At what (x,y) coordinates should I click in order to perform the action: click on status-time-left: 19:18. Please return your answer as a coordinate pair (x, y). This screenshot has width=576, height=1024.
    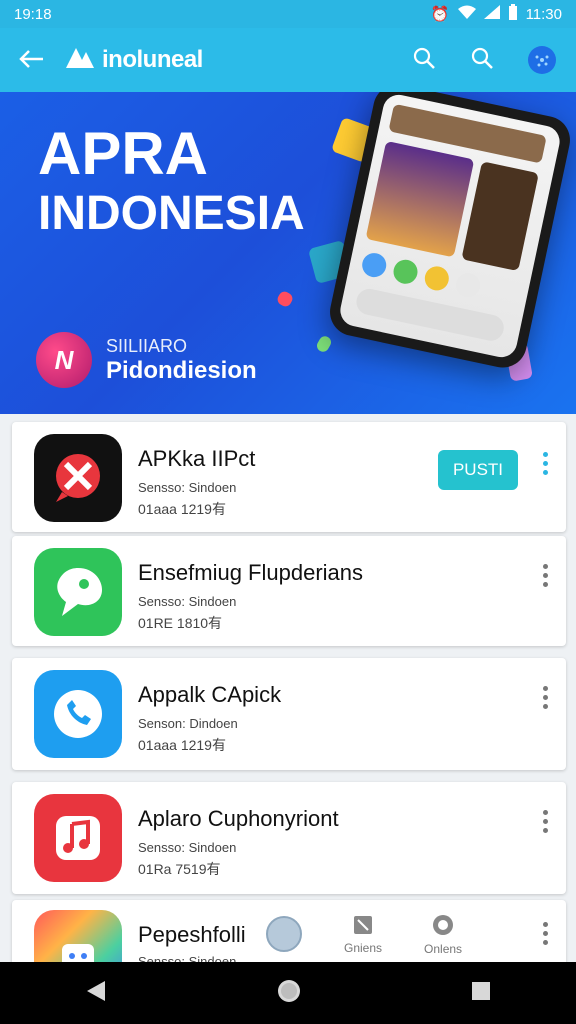
    Looking at the image, I should click on (33, 14).